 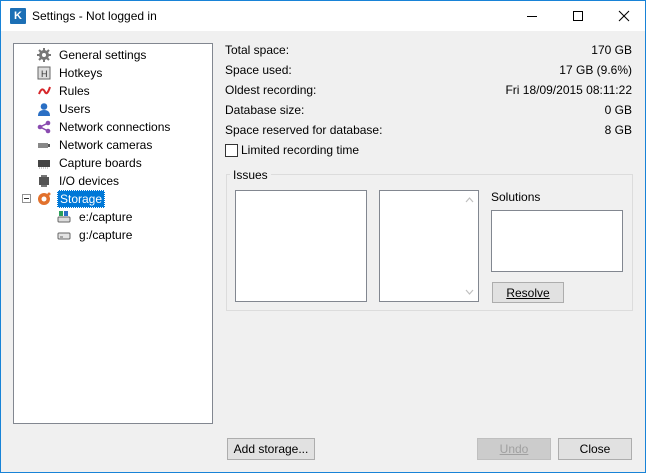 I want to click on close-icon, so click(x=624, y=16).